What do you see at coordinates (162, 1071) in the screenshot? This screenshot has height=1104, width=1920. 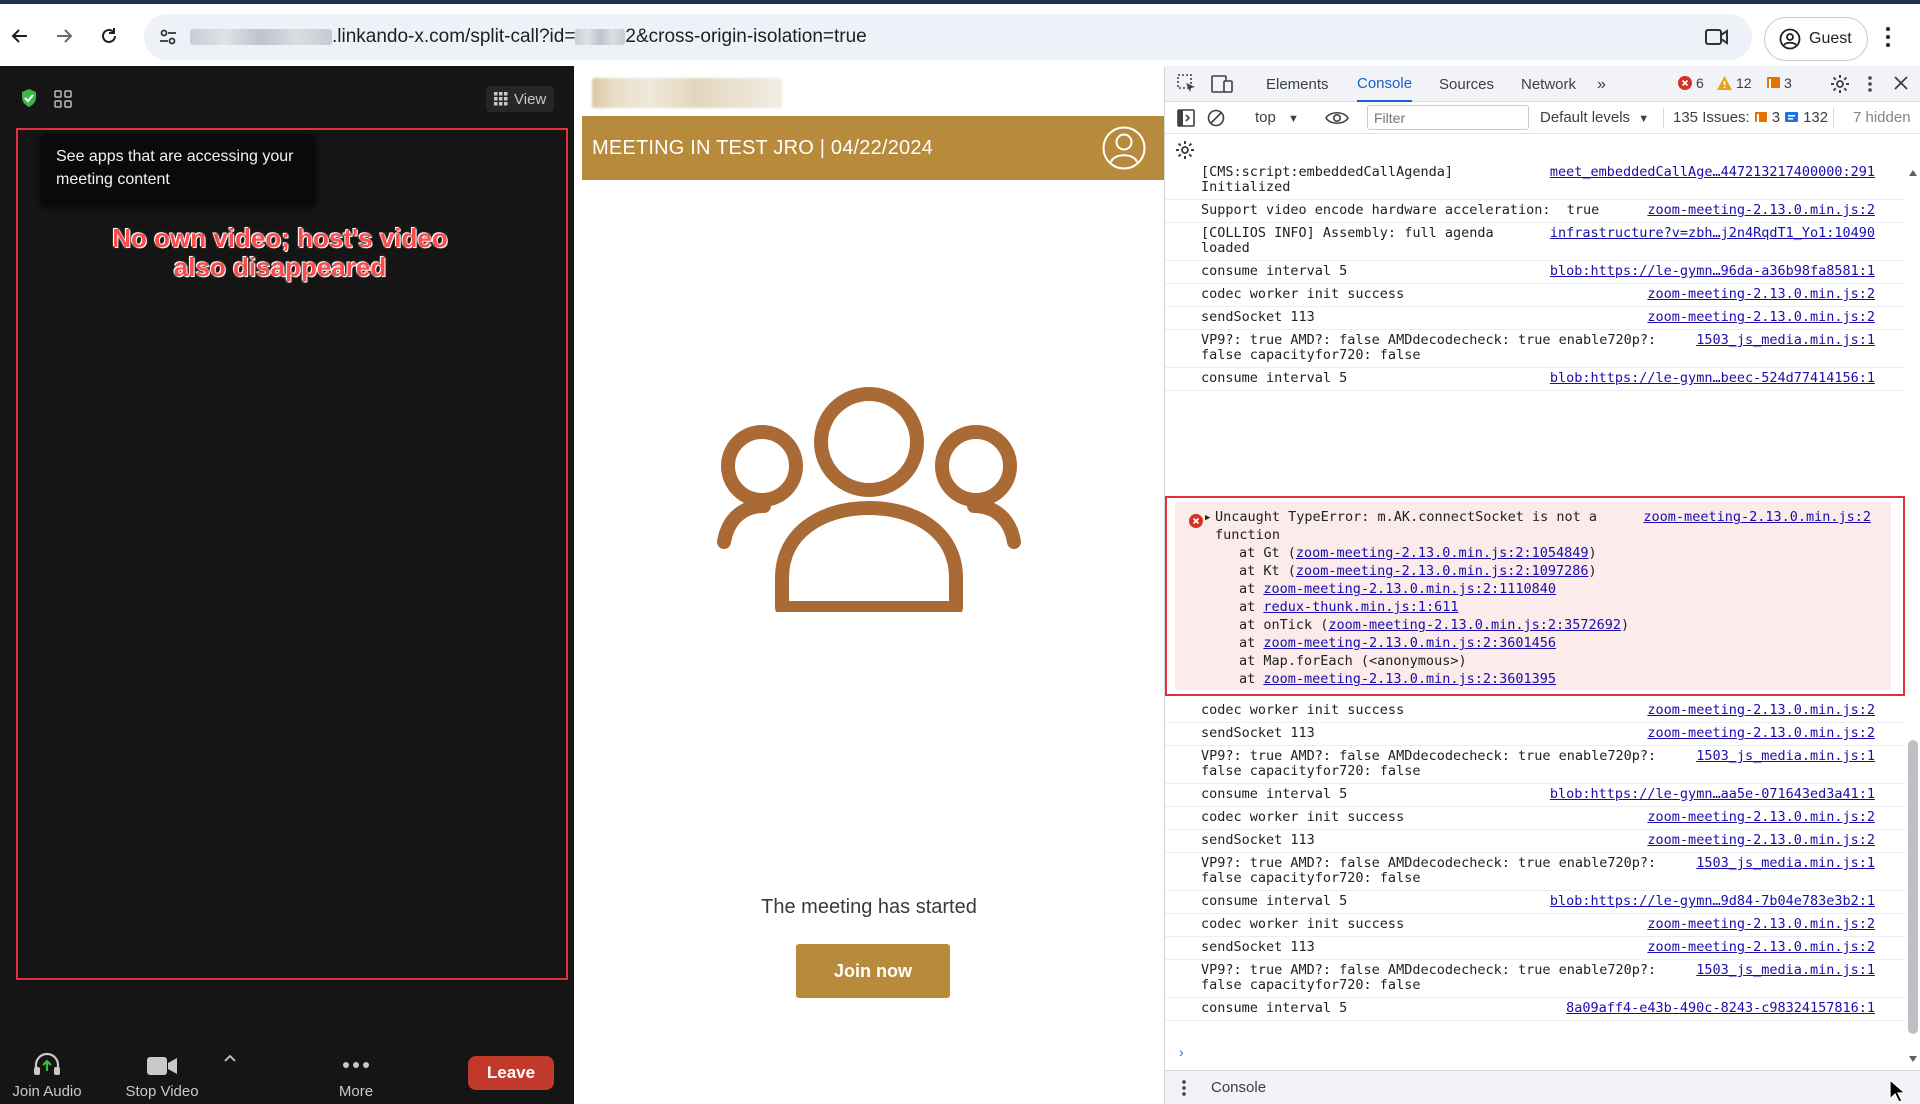 I see `stop-video-button: Stop Video` at bounding box center [162, 1071].